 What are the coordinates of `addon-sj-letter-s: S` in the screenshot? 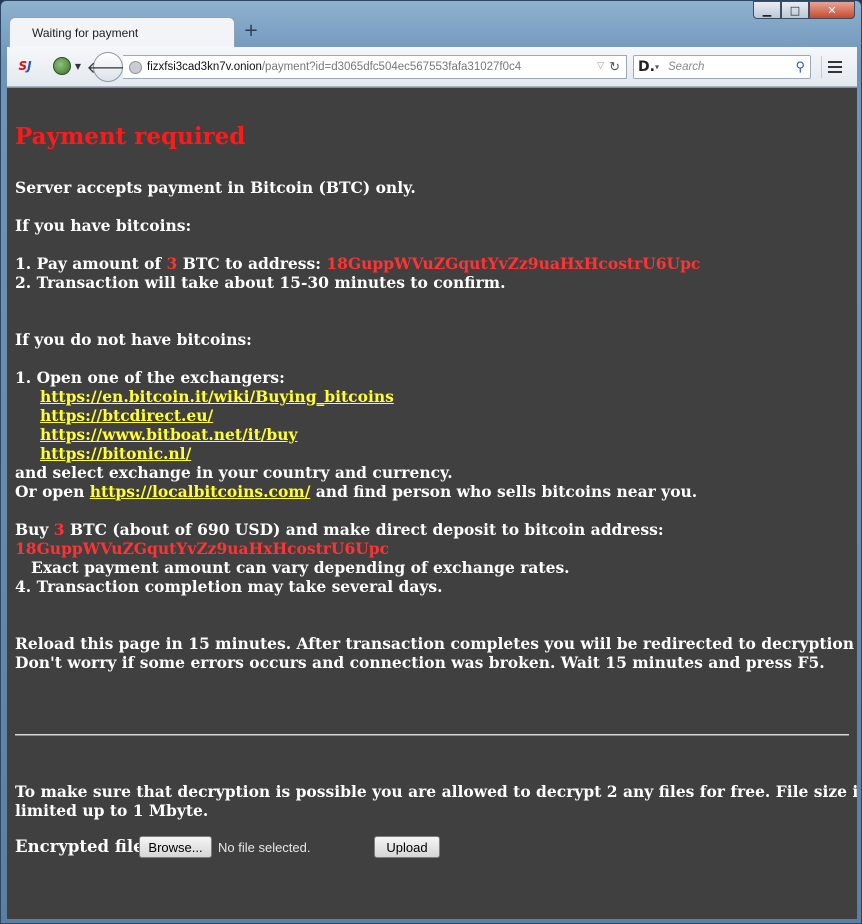 It's located at (23, 66).